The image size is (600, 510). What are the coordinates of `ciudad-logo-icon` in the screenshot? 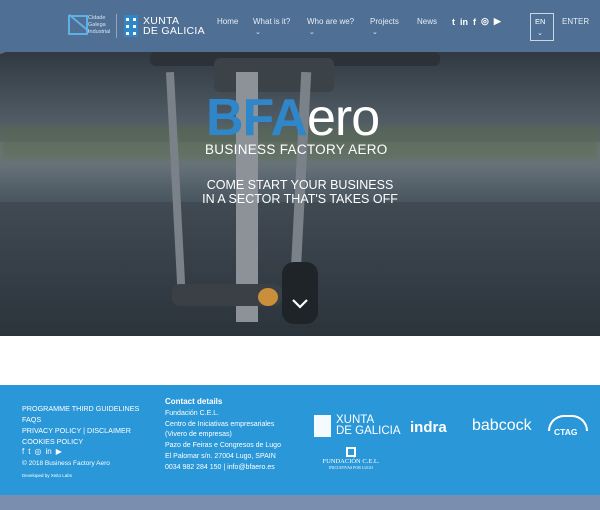 It's located at (77, 24).